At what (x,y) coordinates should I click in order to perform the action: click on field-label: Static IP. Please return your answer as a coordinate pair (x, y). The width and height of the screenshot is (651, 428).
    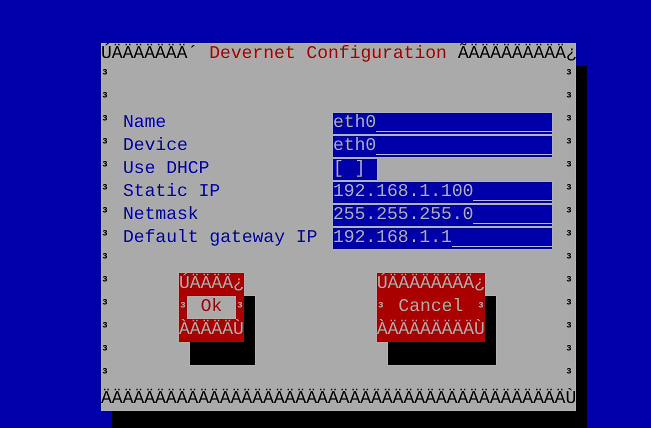
    Looking at the image, I should click on (172, 192).